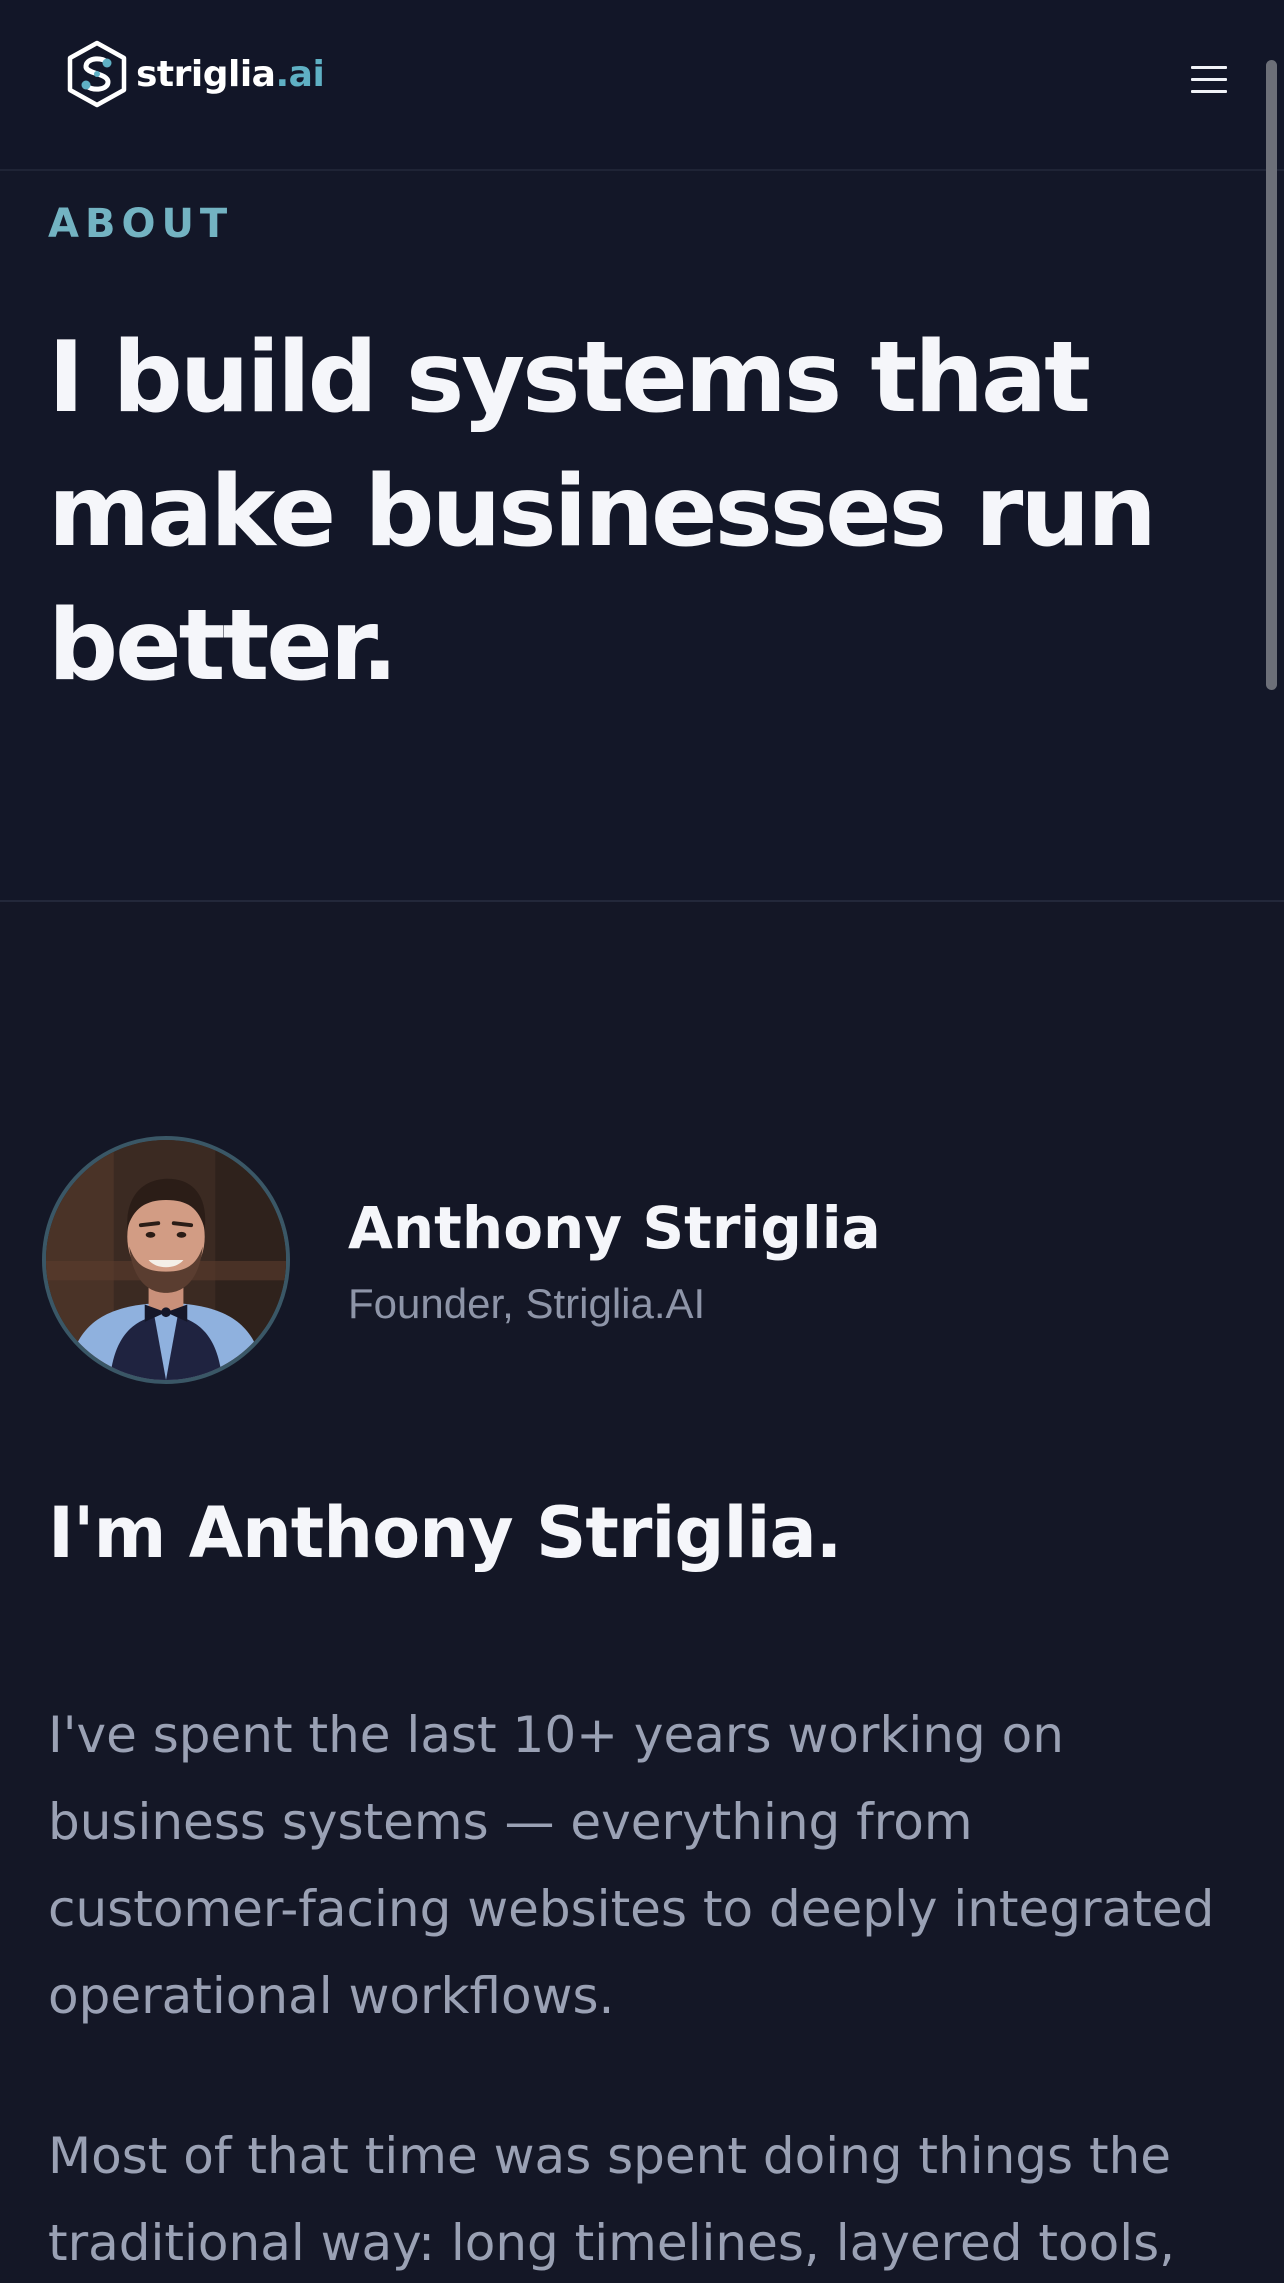 The image size is (1284, 2283). I want to click on logo-wordmark: striglia.ai, so click(230, 74).